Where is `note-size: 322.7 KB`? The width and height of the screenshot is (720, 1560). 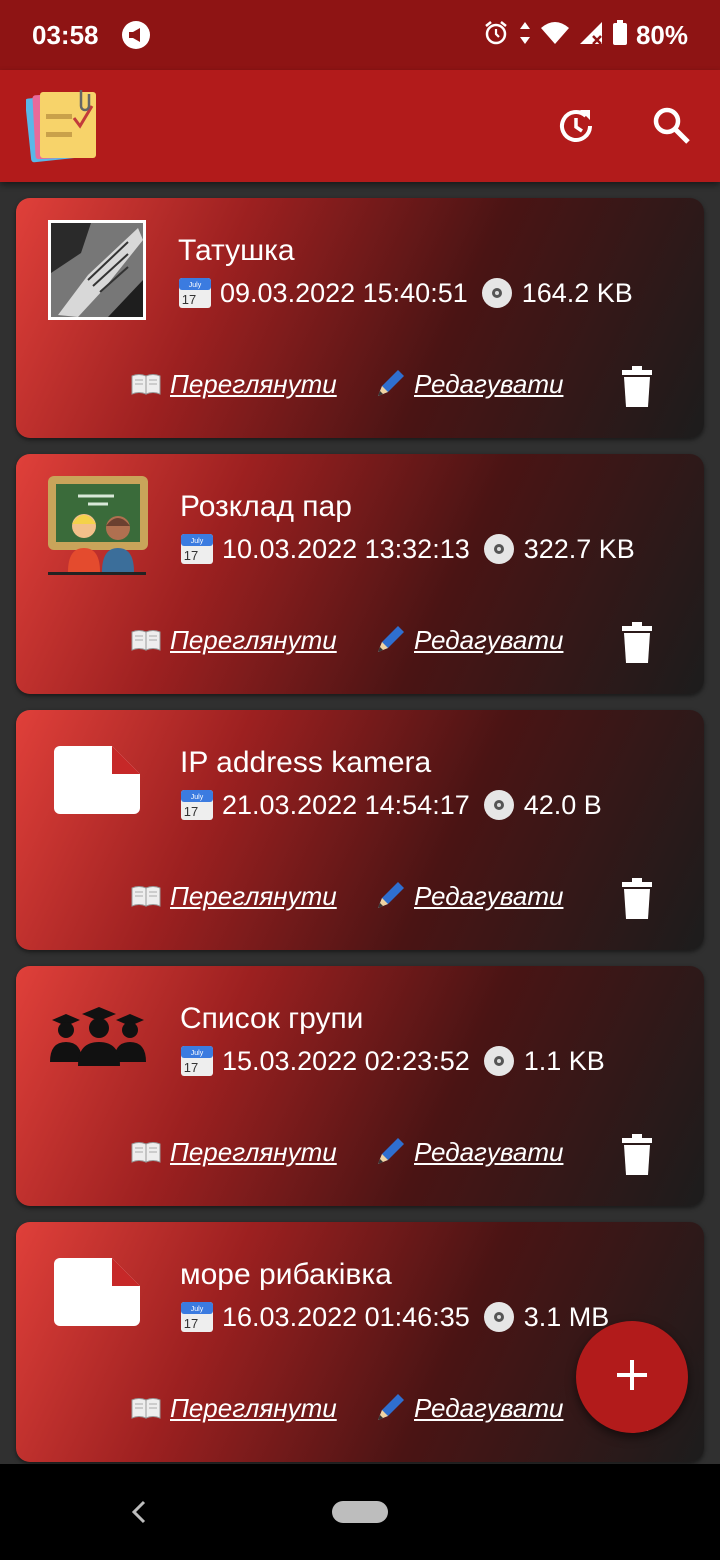 note-size: 322.7 KB is located at coordinates (579, 548).